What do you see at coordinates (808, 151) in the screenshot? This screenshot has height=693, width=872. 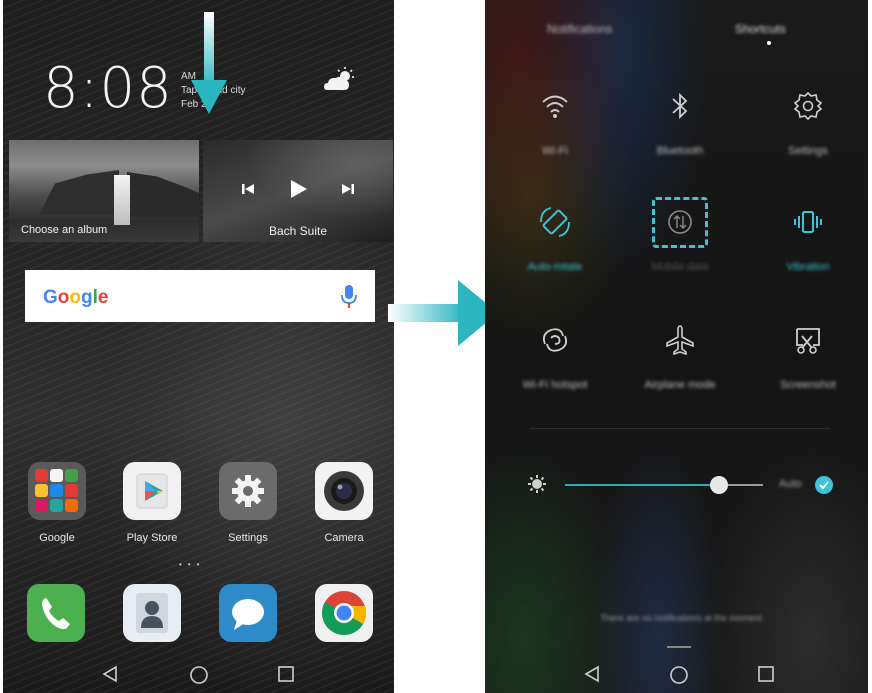 I see `tile-label: Settings` at bounding box center [808, 151].